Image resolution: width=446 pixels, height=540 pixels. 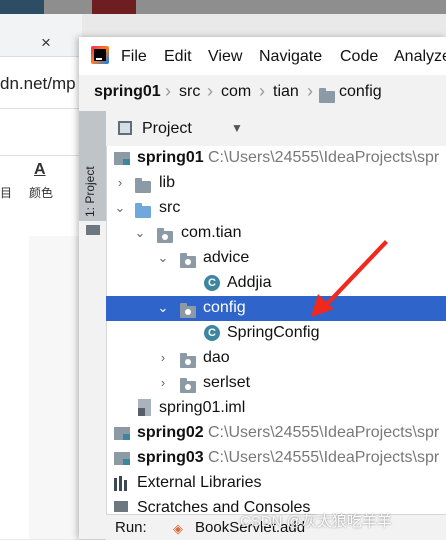 What do you see at coordinates (316, 521) in the screenshot?
I see `watermark: CSDN @灰太狼吃羊羊` at bounding box center [316, 521].